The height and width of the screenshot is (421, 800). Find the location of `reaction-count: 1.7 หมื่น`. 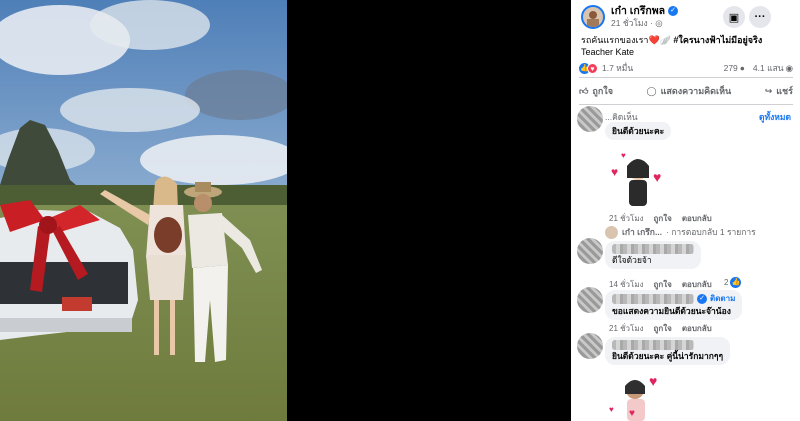

reaction-count: 1.7 หมื่น is located at coordinates (617, 68).